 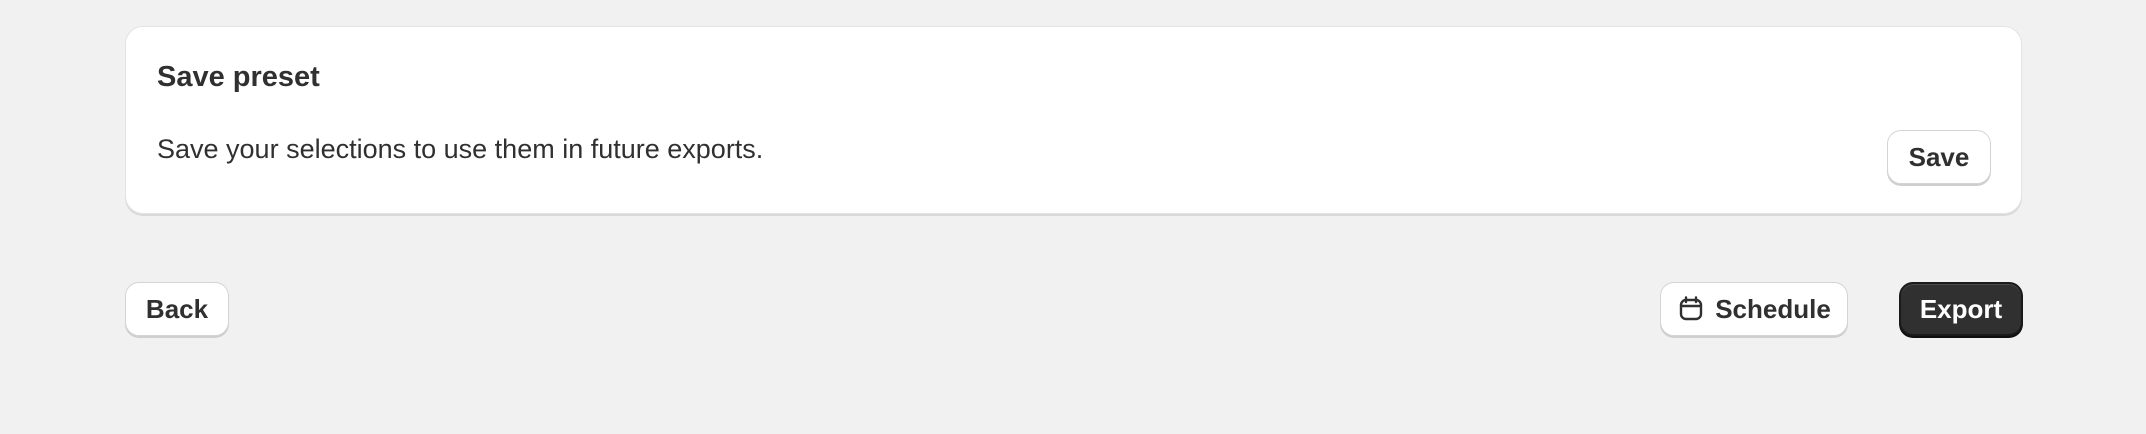 I want to click on save-preset-button: Save, so click(x=1939, y=157).